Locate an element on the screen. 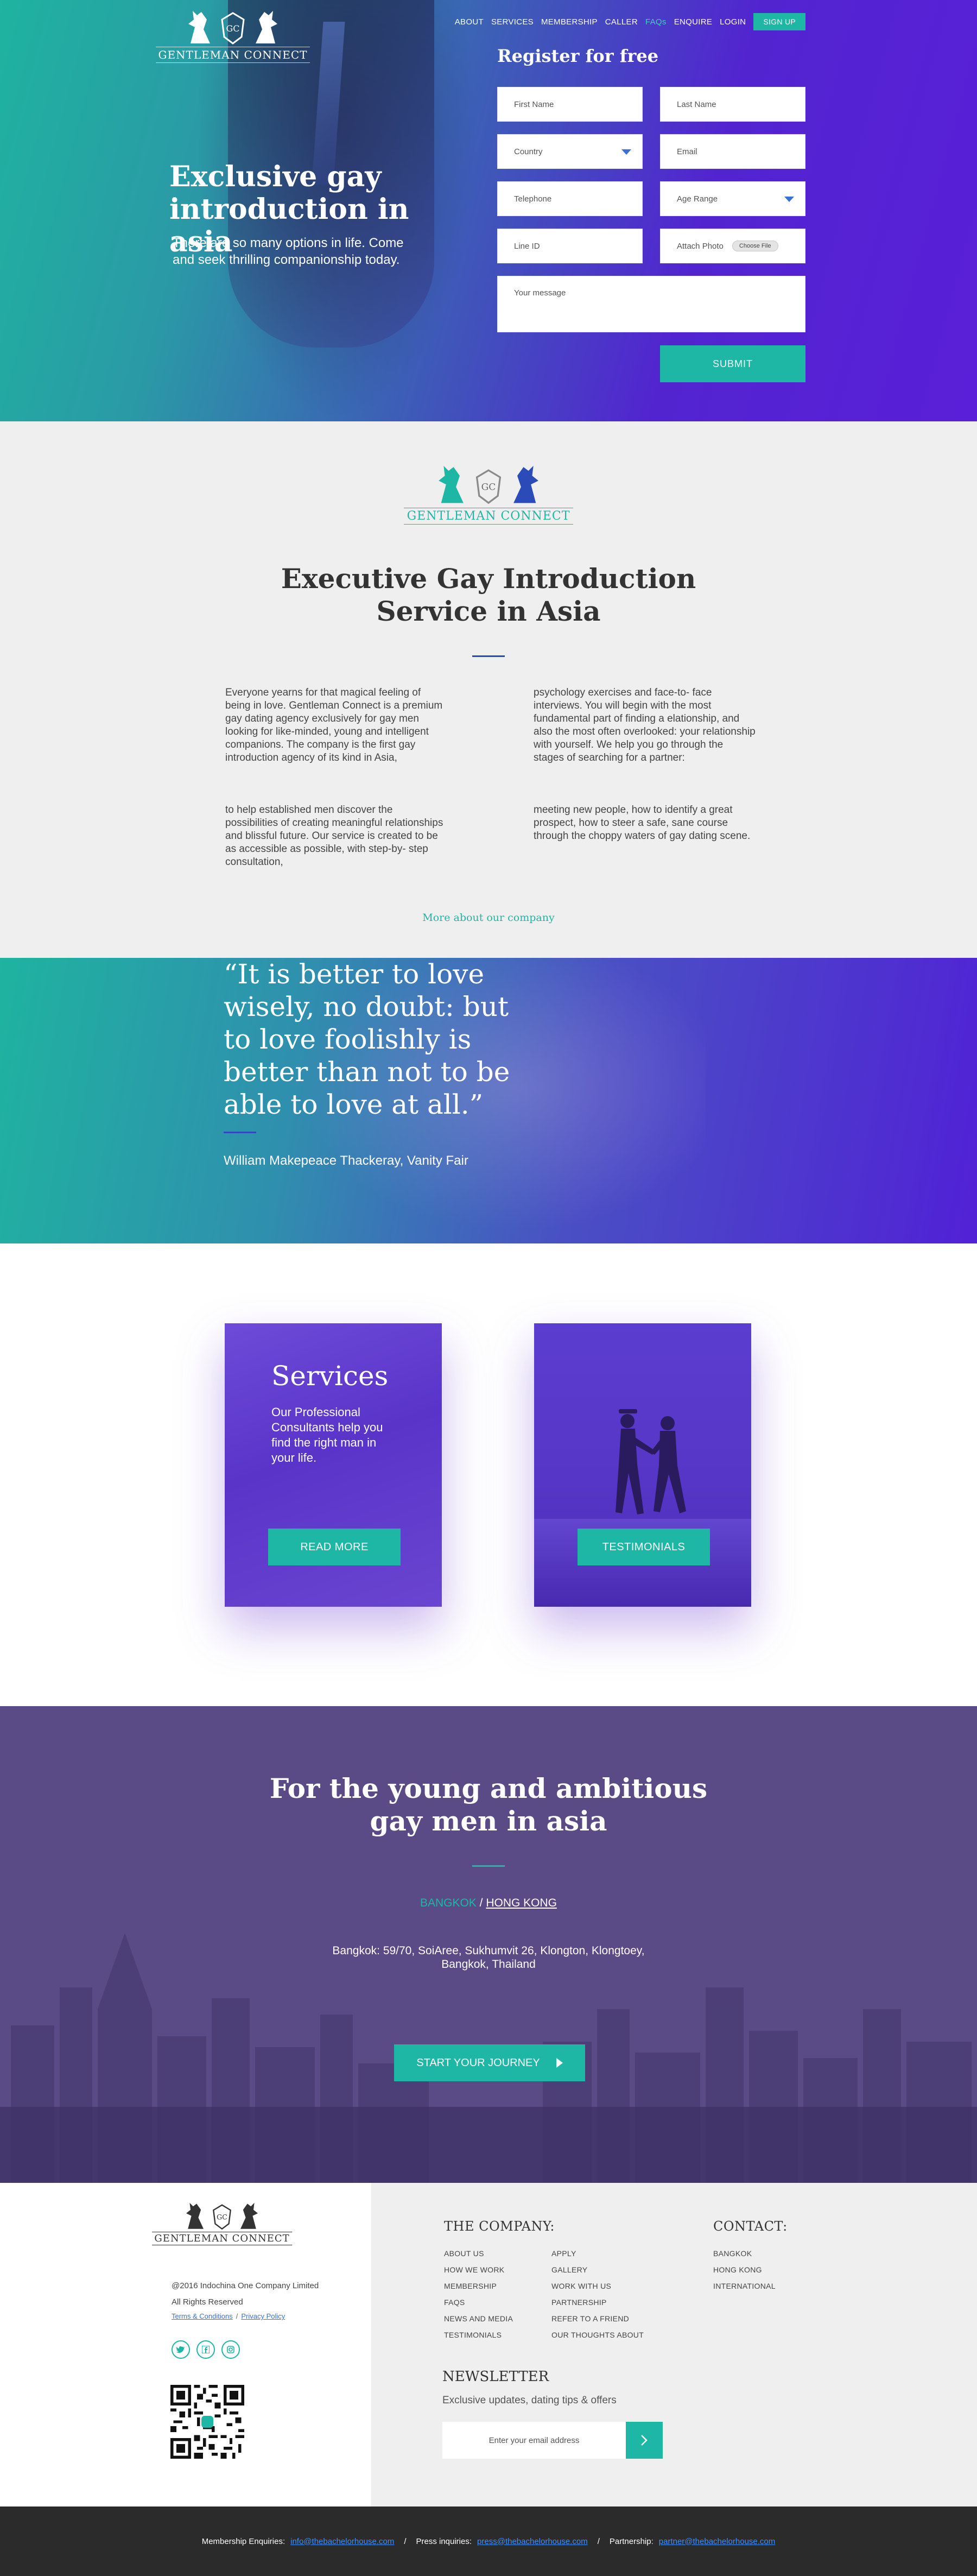 This screenshot has width=977, height=2576. footer-link-faqs: FAQS is located at coordinates (478, 2302).